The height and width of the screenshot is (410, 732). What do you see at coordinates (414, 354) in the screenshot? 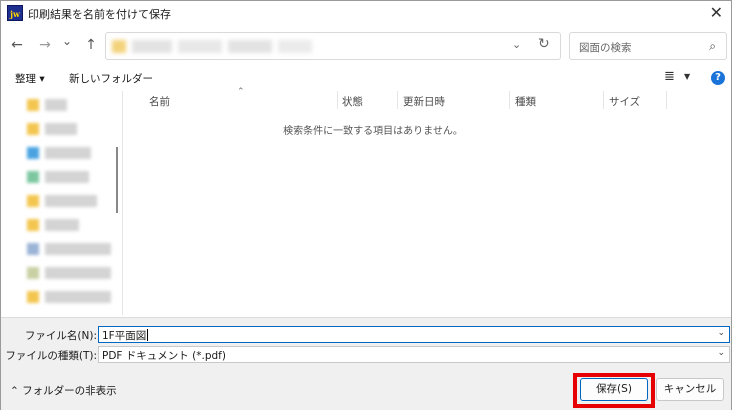
I see `filetype-select: PDF ドキュメント (*.pdf) ⌄` at bounding box center [414, 354].